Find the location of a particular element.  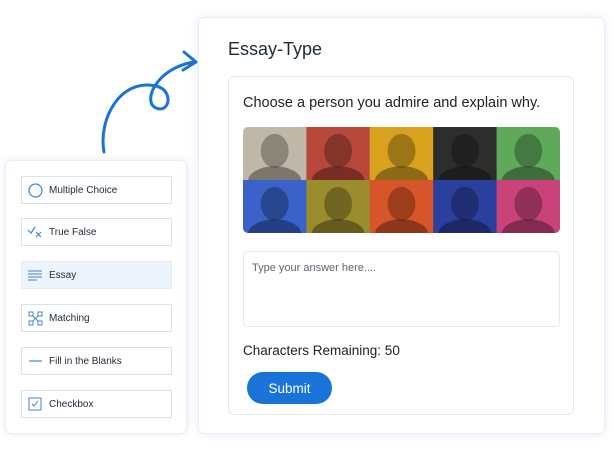

question-type-label: Fill in the Blanks is located at coordinates (85, 361).